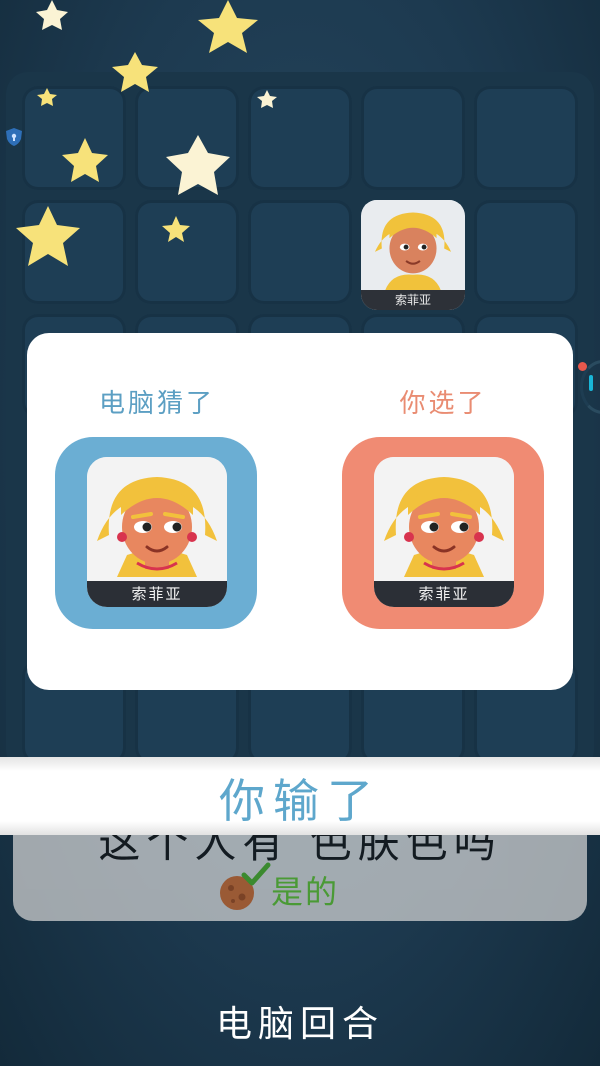 This screenshot has width=600, height=1066. I want to click on result-text: 你输了, so click(300, 801).